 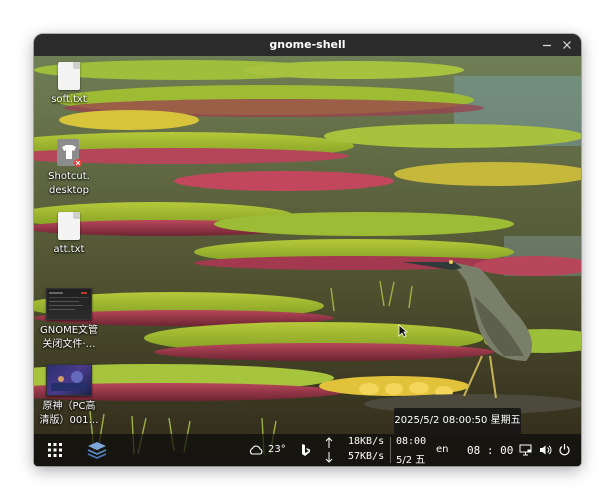 I want to click on clock-date-small: 5/2 五, so click(x=410, y=458).